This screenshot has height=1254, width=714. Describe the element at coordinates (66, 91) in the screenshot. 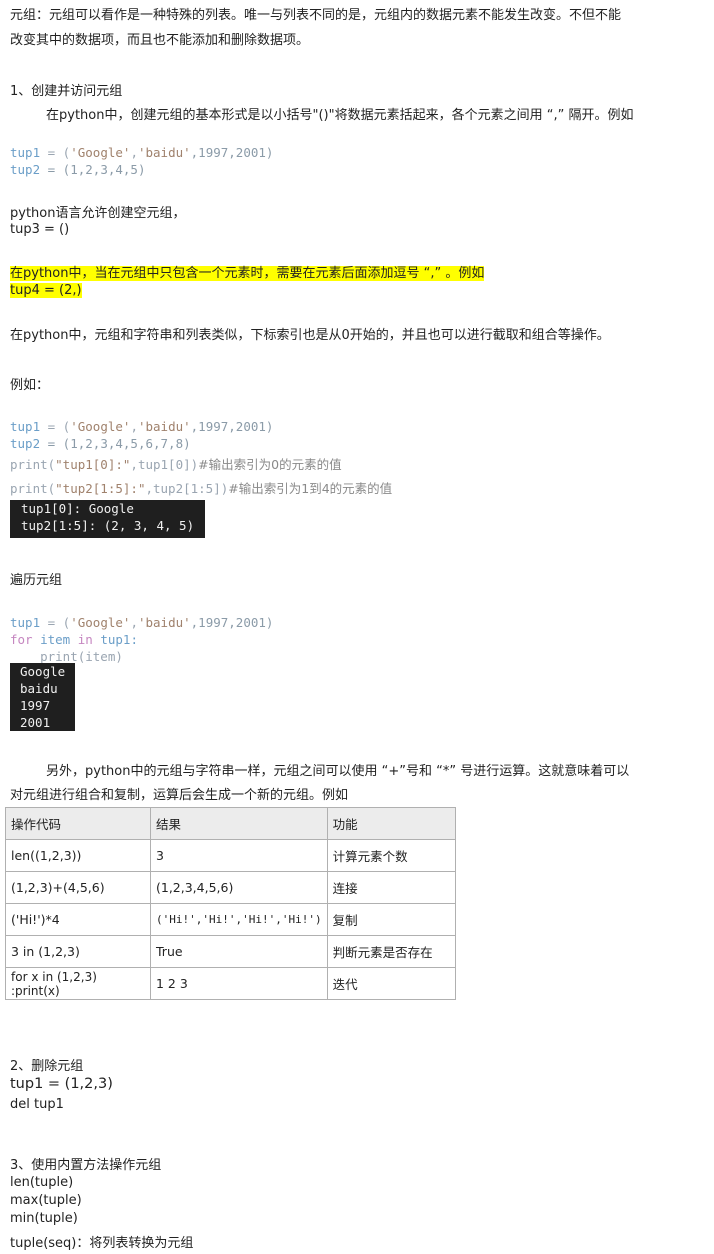

I see `section1-heading: 1、创建并访问元组` at that location.